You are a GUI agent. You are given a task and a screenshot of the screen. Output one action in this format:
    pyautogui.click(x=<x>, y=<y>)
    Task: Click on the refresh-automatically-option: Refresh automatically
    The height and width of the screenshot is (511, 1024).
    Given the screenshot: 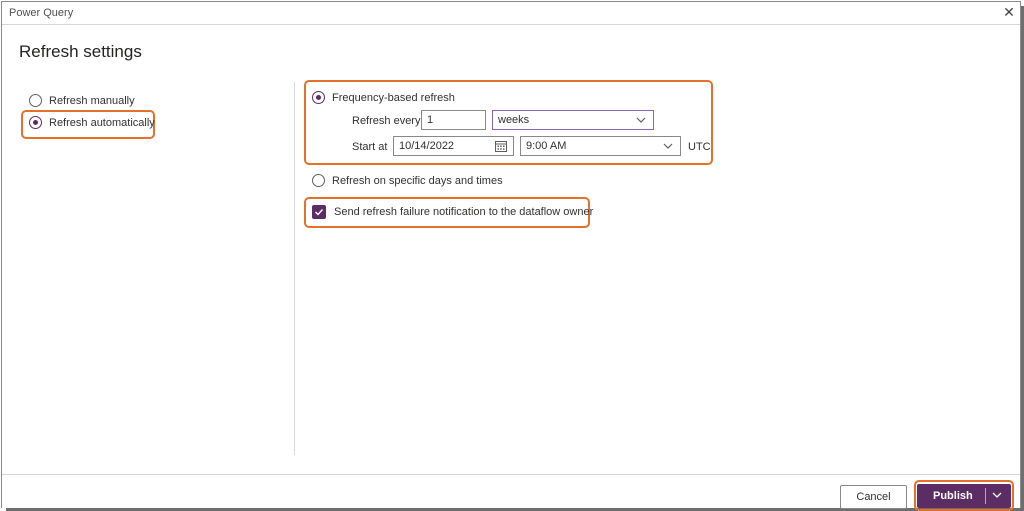 What is the action you would take?
    pyautogui.click(x=92, y=122)
    